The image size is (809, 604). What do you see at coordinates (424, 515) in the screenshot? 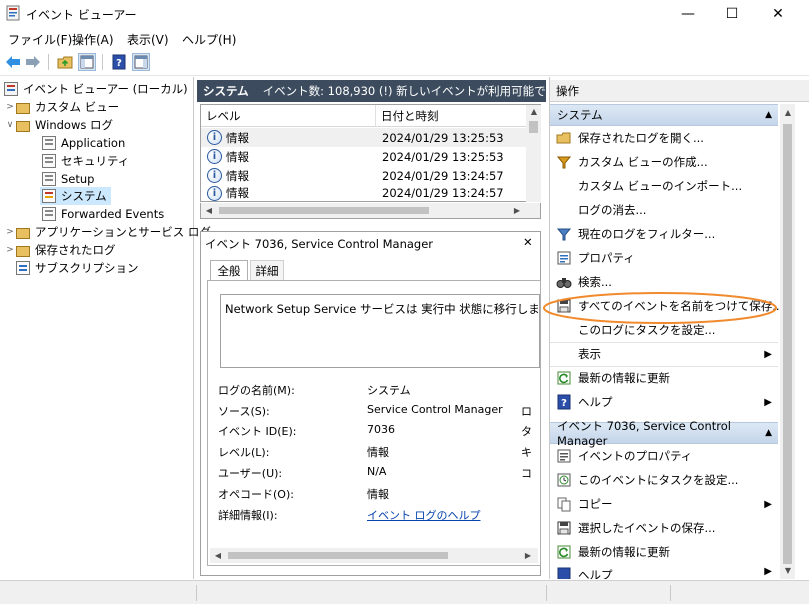
I see `event-log-help-link: イベント ログのヘルプ` at bounding box center [424, 515].